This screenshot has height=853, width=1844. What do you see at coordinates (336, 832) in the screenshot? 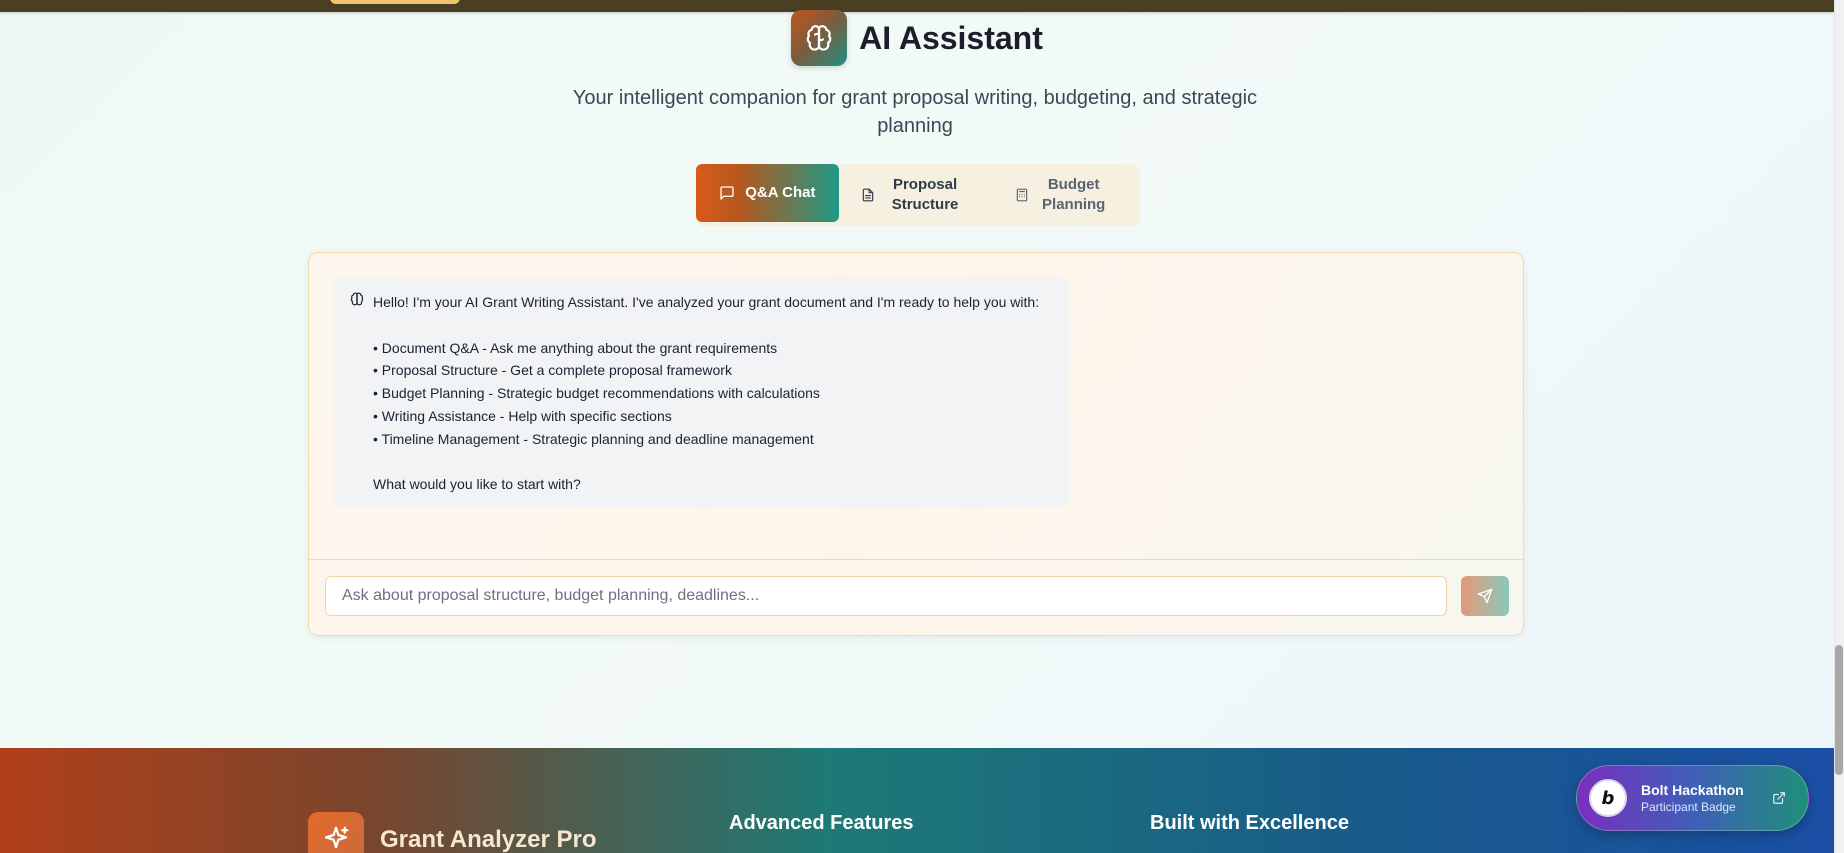
I see `sparkles-icon` at bounding box center [336, 832].